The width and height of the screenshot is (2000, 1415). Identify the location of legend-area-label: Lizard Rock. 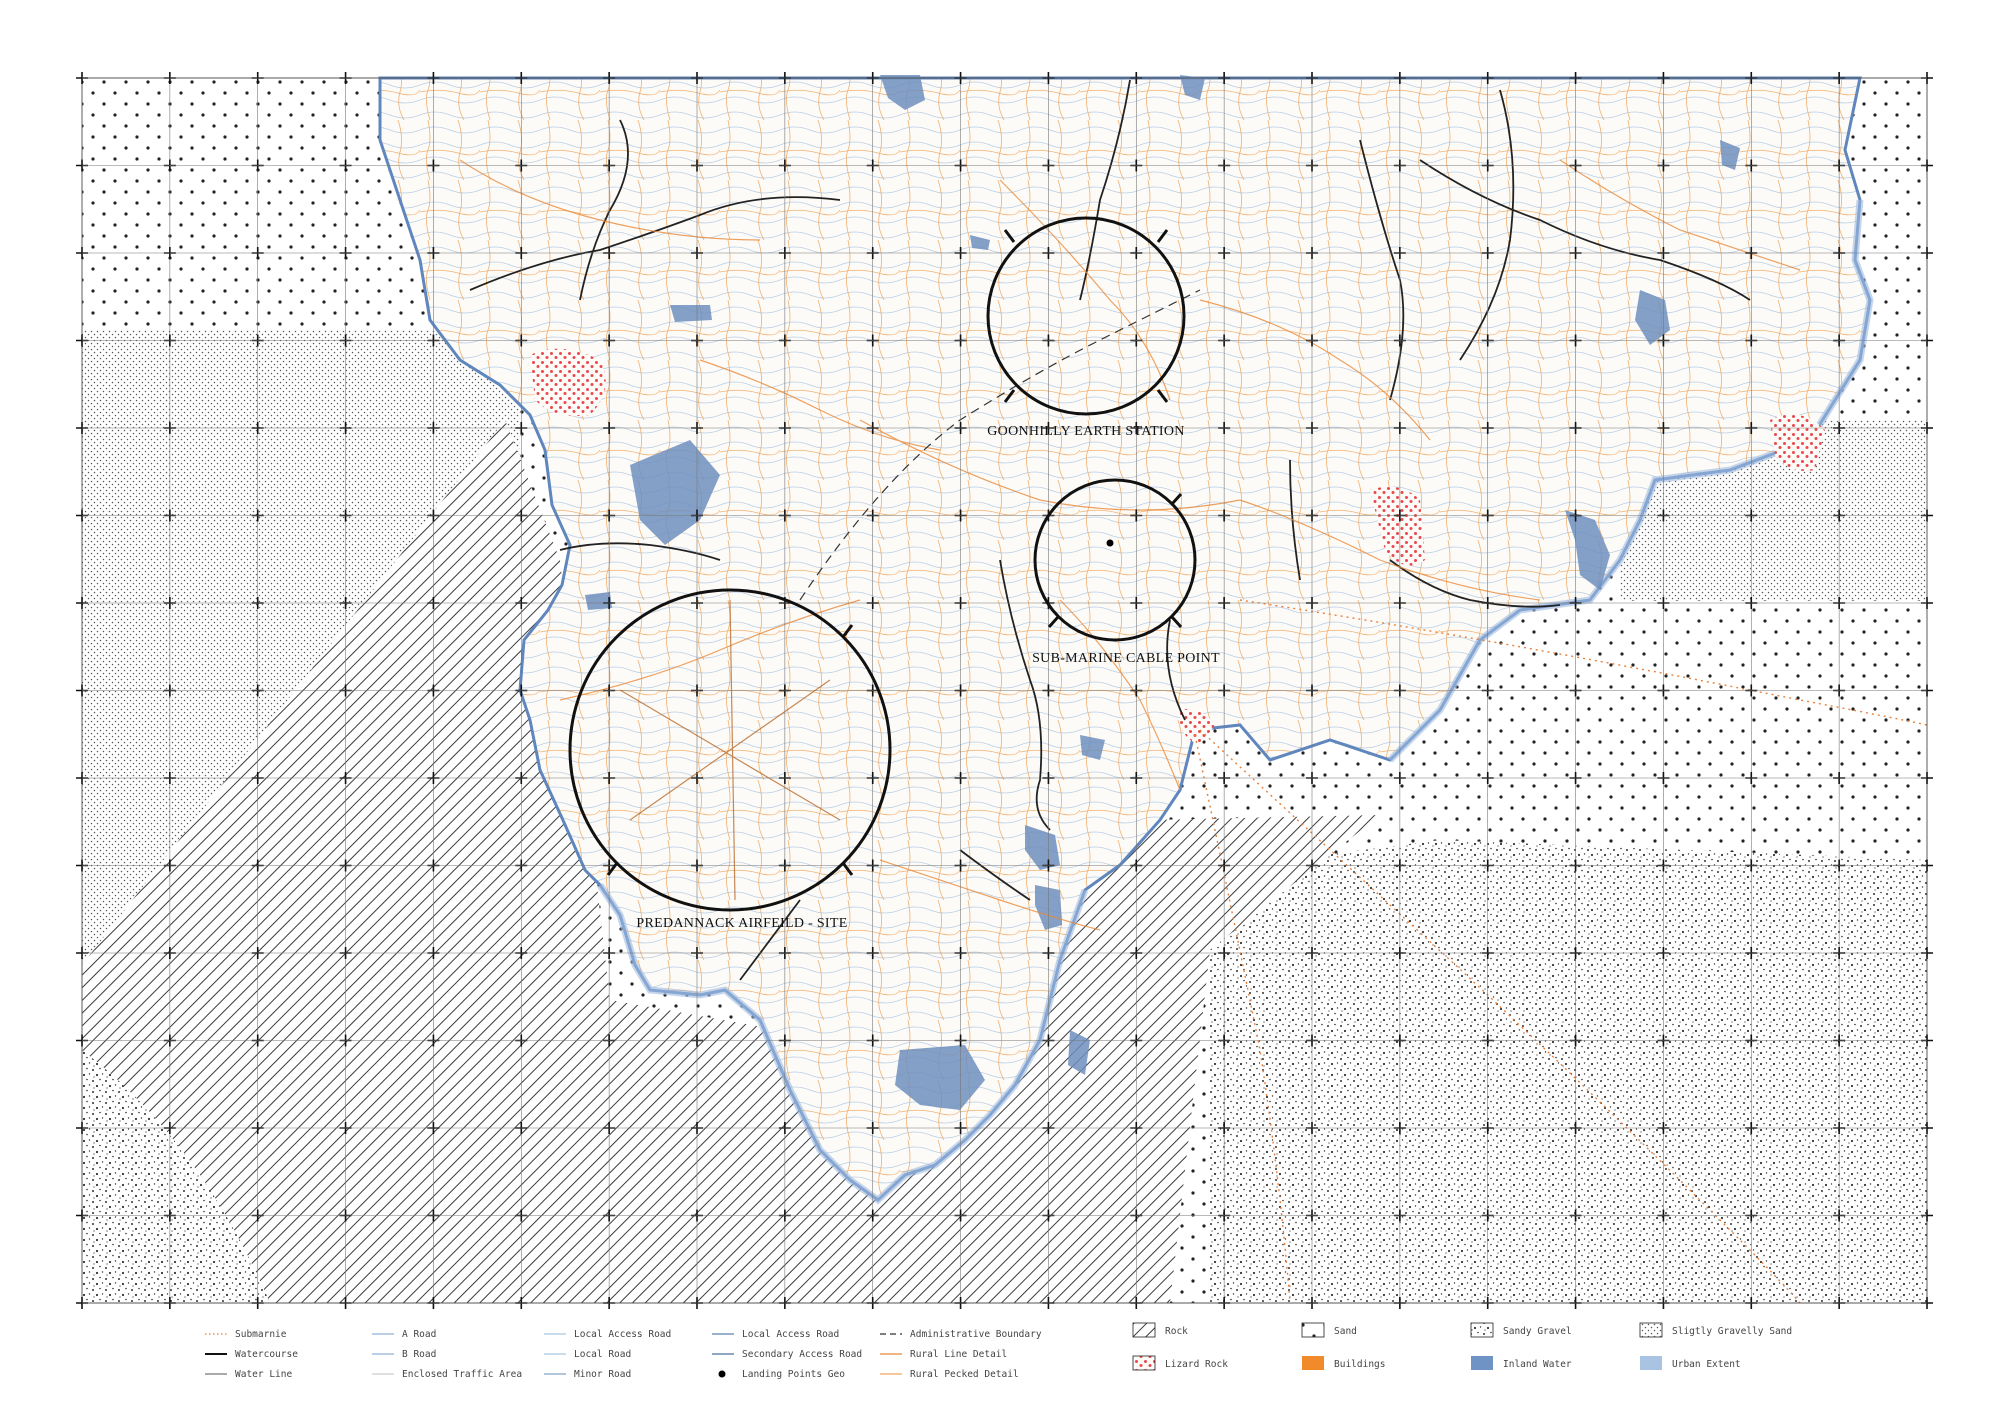
(1196, 1364).